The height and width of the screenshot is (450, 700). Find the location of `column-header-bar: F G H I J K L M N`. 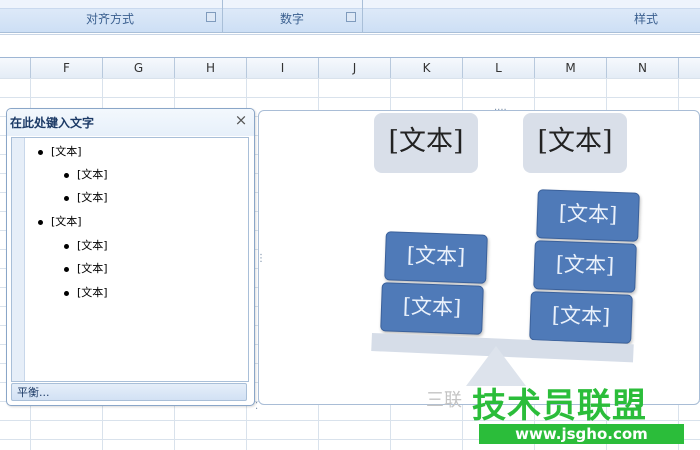

column-header-bar: F G H I J K L M N is located at coordinates (350, 68).